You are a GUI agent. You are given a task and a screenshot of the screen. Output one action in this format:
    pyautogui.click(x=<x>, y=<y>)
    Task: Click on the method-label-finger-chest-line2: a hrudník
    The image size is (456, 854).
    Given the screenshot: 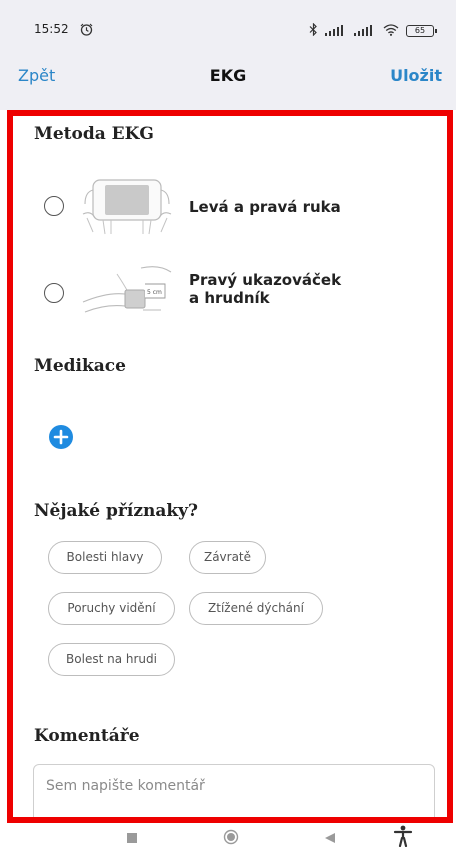 What is the action you would take?
    pyautogui.click(x=229, y=298)
    